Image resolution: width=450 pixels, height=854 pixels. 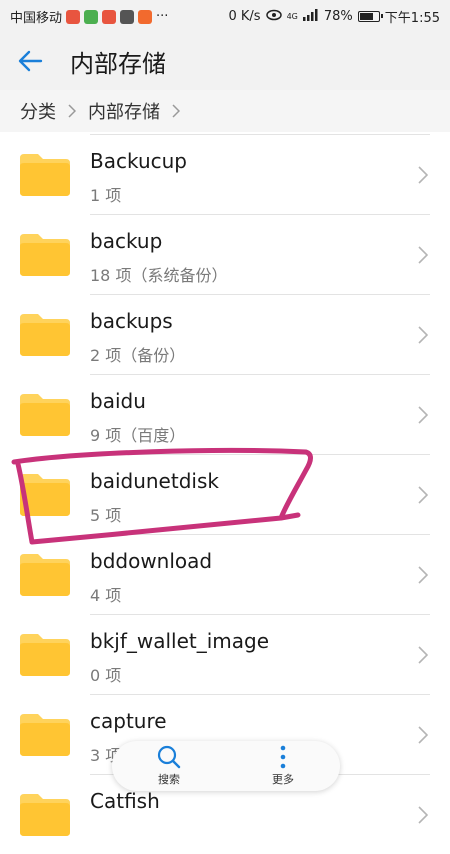 I want to click on folder-item-count: 1 项, so click(x=106, y=195).